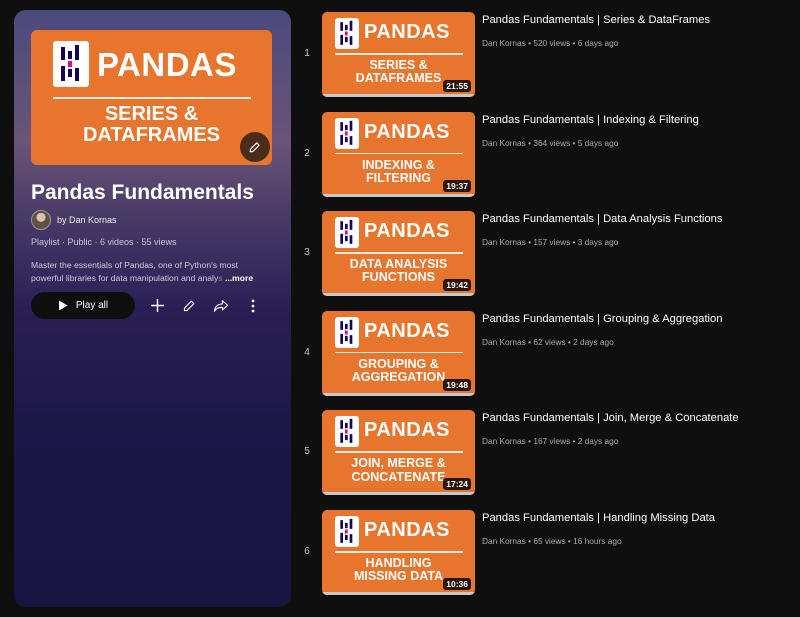 This screenshot has width=800, height=617. Describe the element at coordinates (83, 305) in the screenshot. I see `play-all-button: Play all` at that location.